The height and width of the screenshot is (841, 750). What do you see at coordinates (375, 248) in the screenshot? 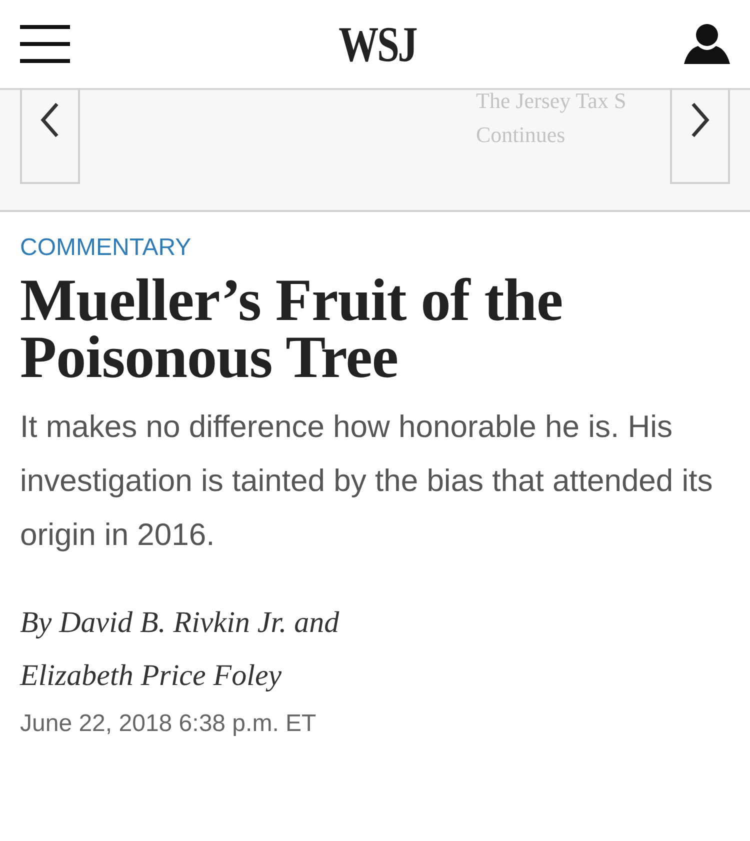
I see `section-label: COMMENTARY` at bounding box center [375, 248].